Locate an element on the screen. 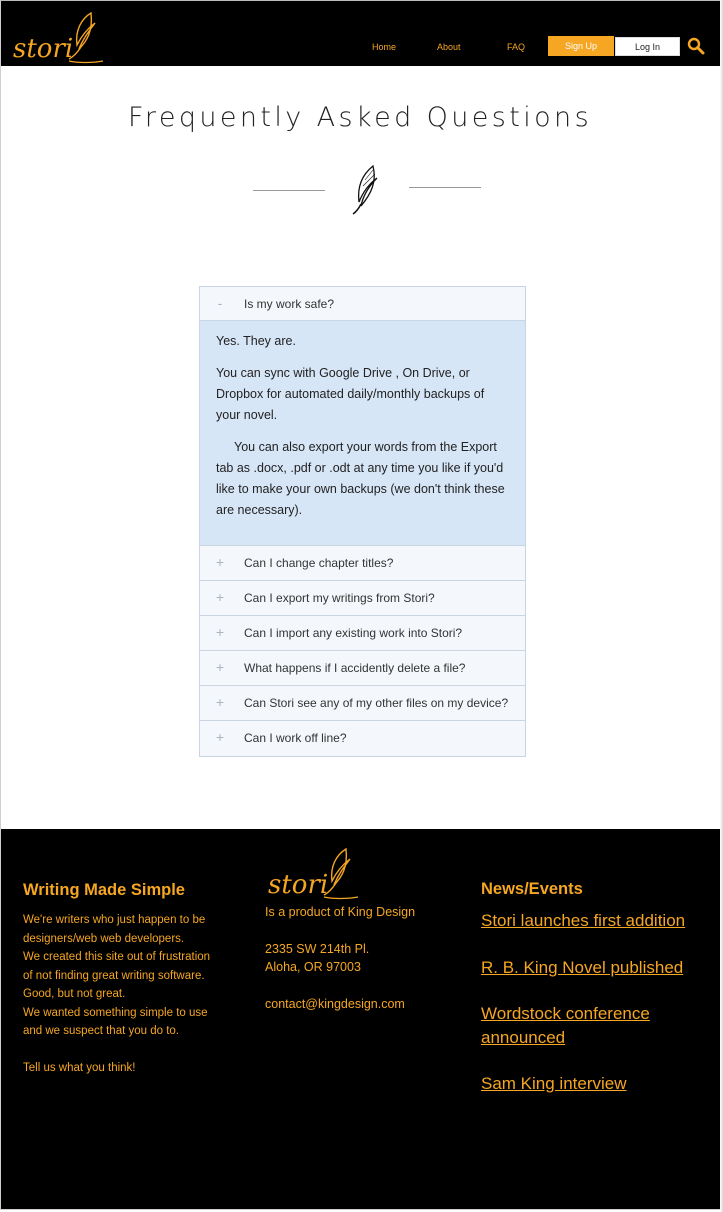 Image resolution: width=723 pixels, height=1212 pixels. quill-icon is located at coordinates (365, 189).